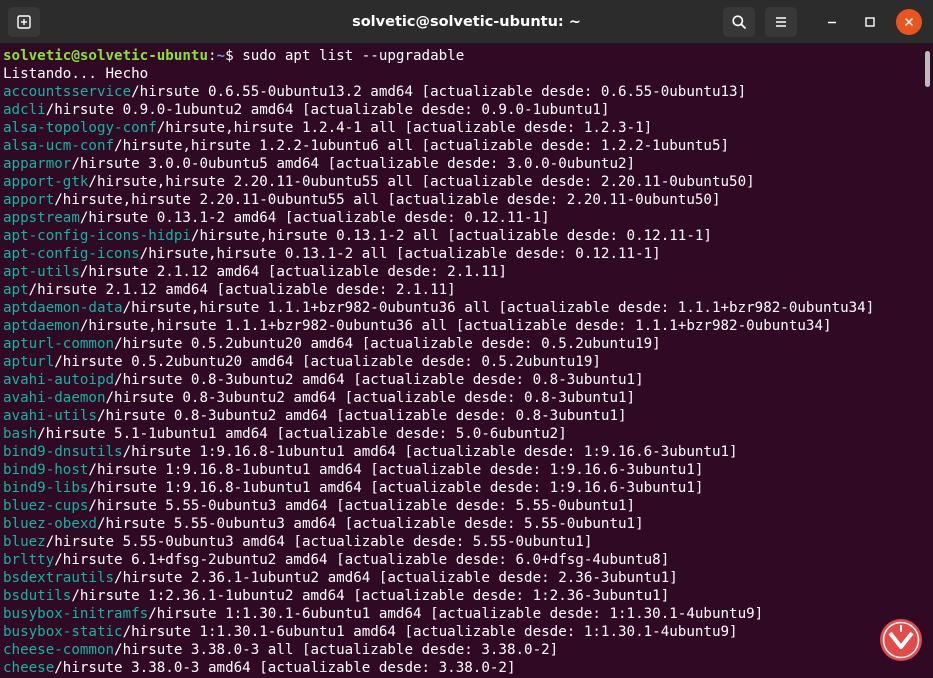  I want to click on status-line: Listando... Hecho, so click(76, 74).